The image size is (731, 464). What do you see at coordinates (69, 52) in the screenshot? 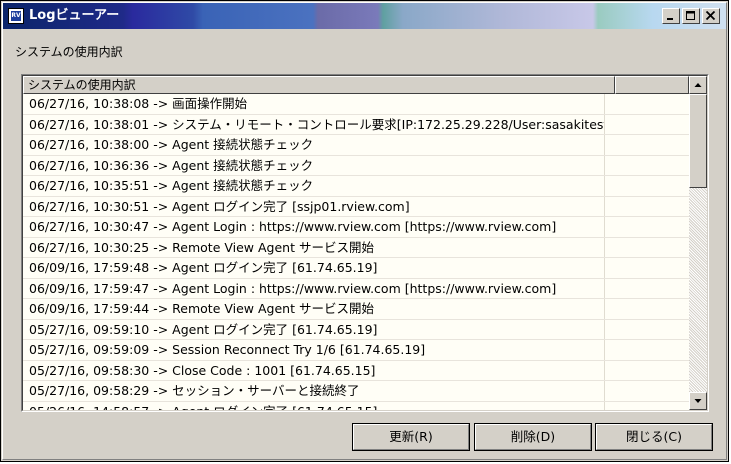
I see `group-label: システムの使用内訳` at bounding box center [69, 52].